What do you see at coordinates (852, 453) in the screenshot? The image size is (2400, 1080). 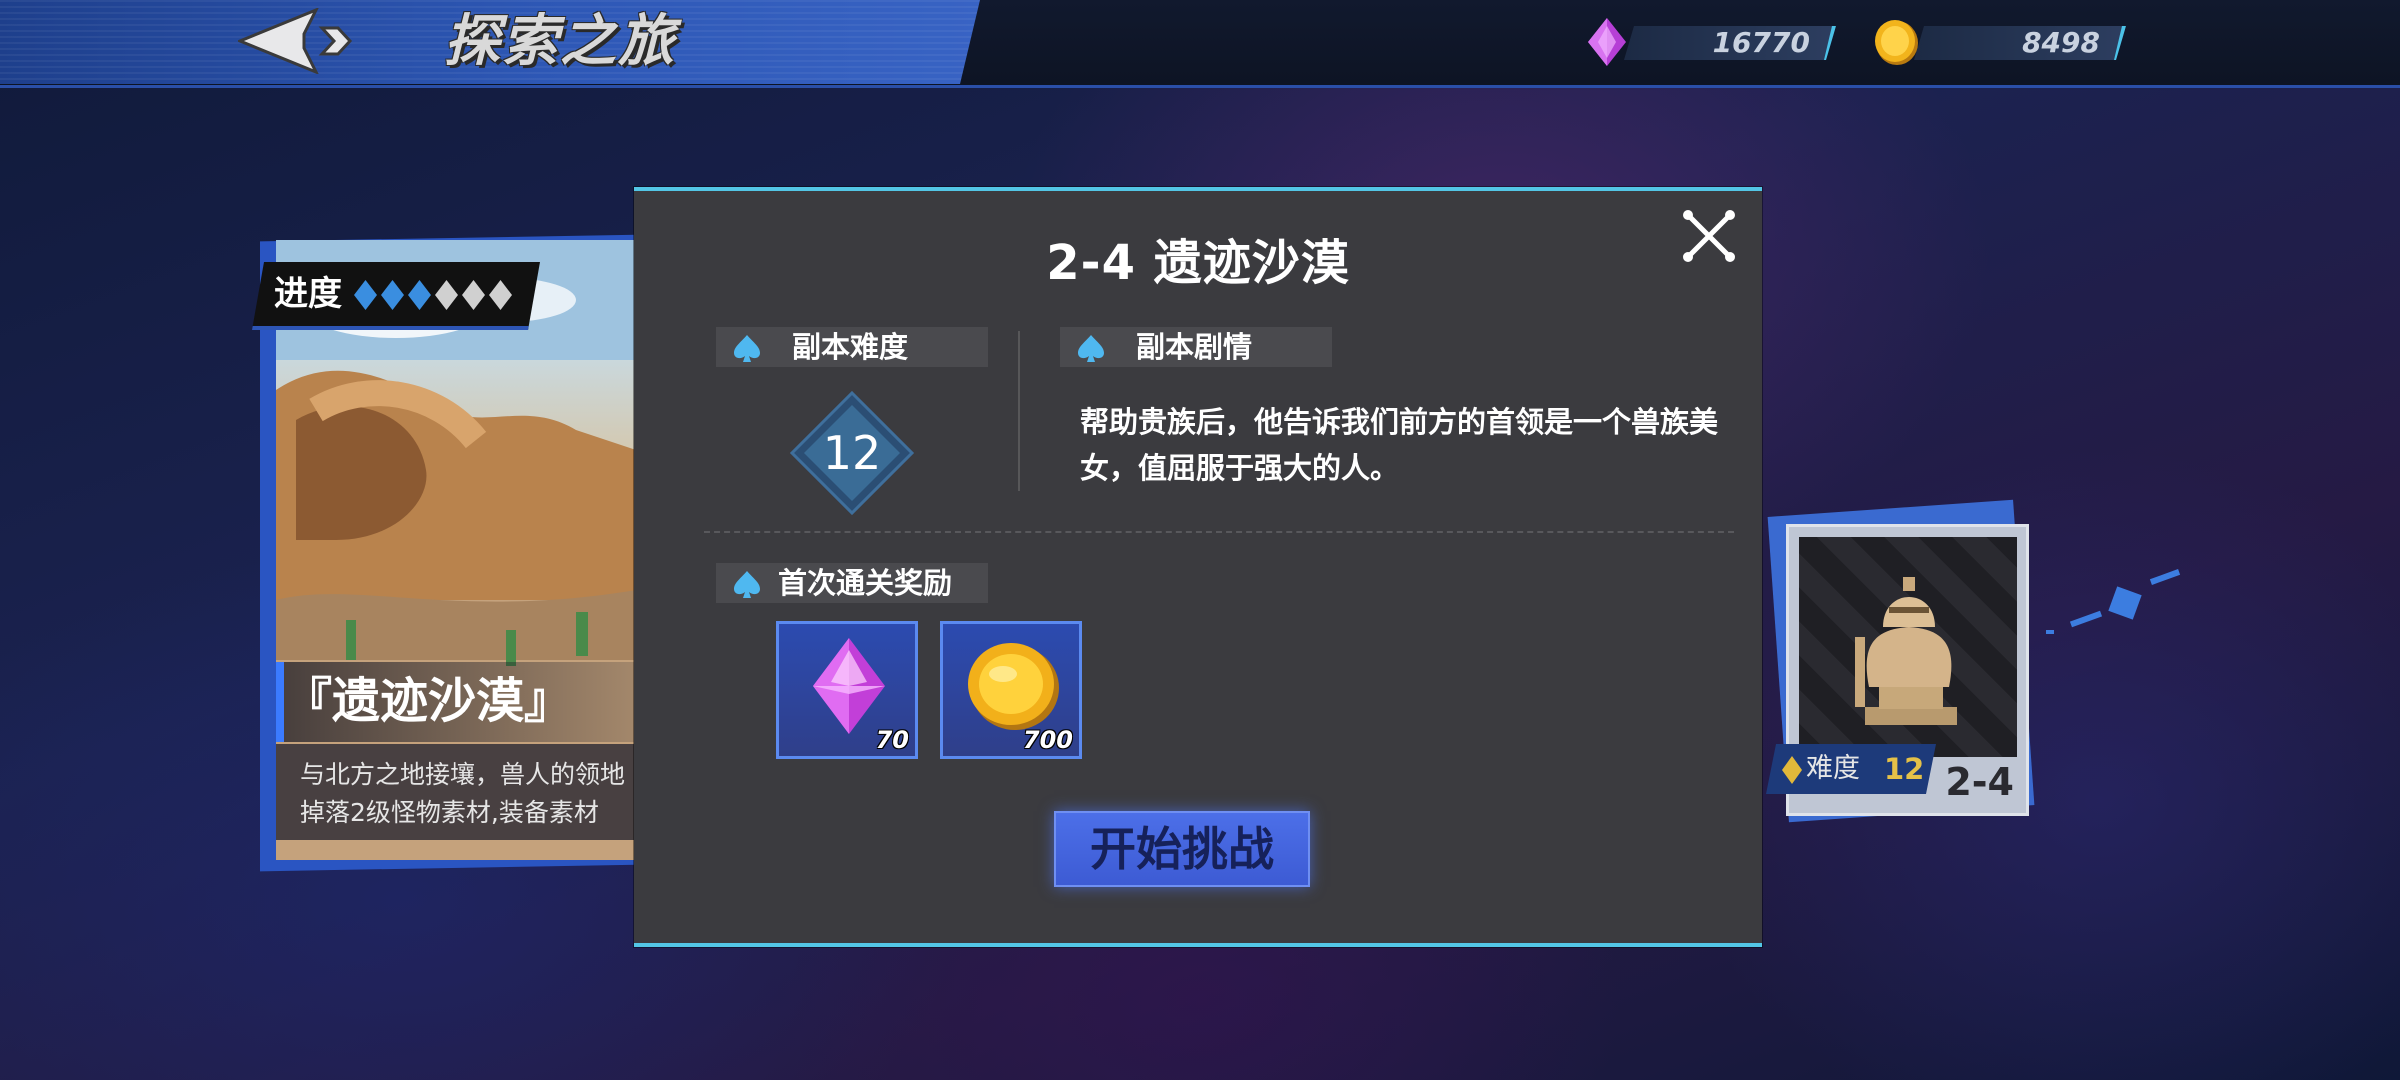 I see `difficulty-value: 12` at bounding box center [852, 453].